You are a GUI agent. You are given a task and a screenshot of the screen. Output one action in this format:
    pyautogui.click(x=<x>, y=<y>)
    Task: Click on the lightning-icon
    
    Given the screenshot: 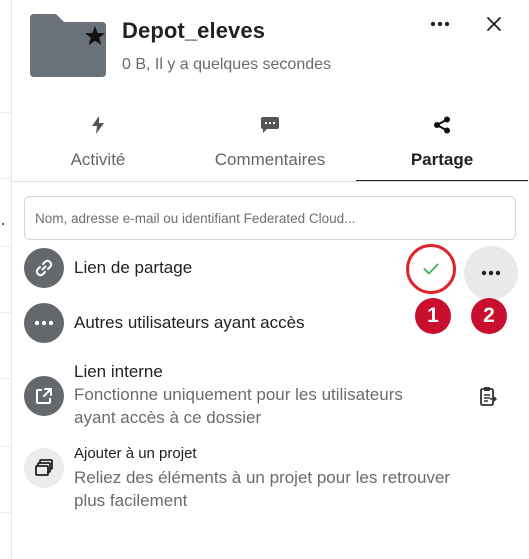 What is the action you would take?
    pyautogui.click(x=98, y=125)
    